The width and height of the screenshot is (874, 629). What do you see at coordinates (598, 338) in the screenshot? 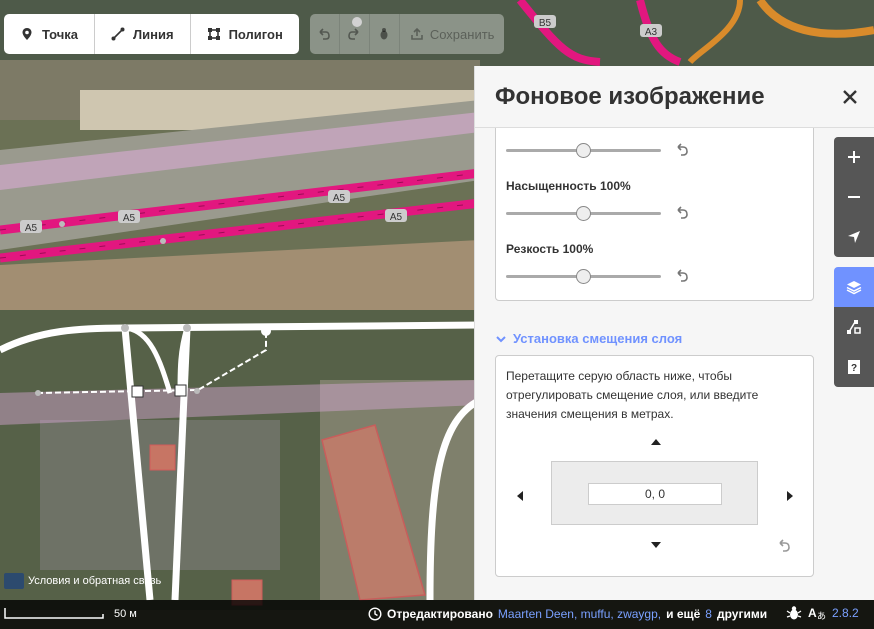
I see `offset-section-title: Установка смещения слоя` at bounding box center [598, 338].